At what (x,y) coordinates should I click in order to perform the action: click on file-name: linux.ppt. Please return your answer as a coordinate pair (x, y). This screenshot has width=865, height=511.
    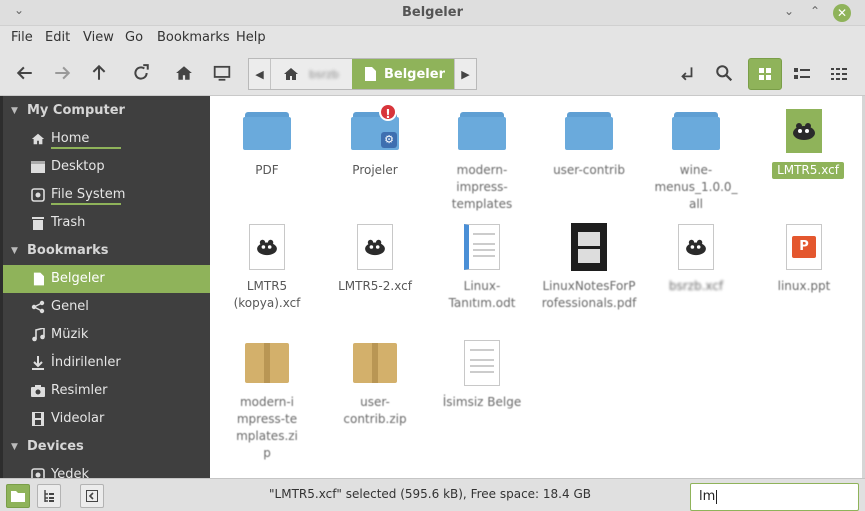
    Looking at the image, I should click on (804, 286).